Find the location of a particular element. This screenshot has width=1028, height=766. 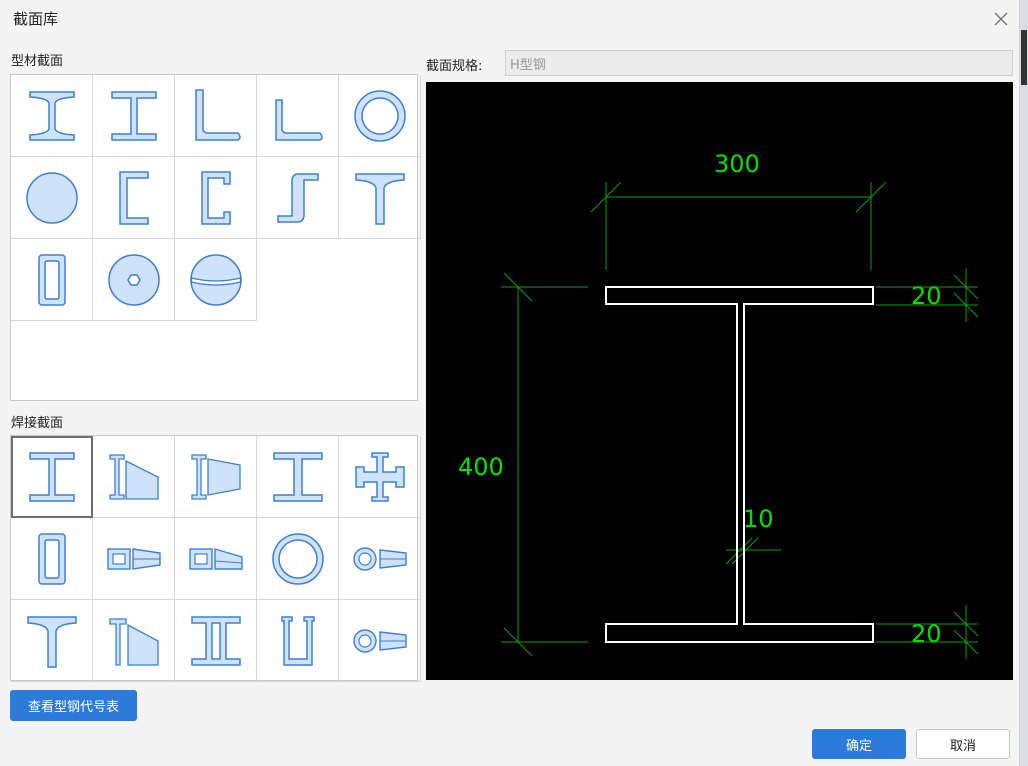

spec-label: 截面规格: is located at coordinates (454, 66).